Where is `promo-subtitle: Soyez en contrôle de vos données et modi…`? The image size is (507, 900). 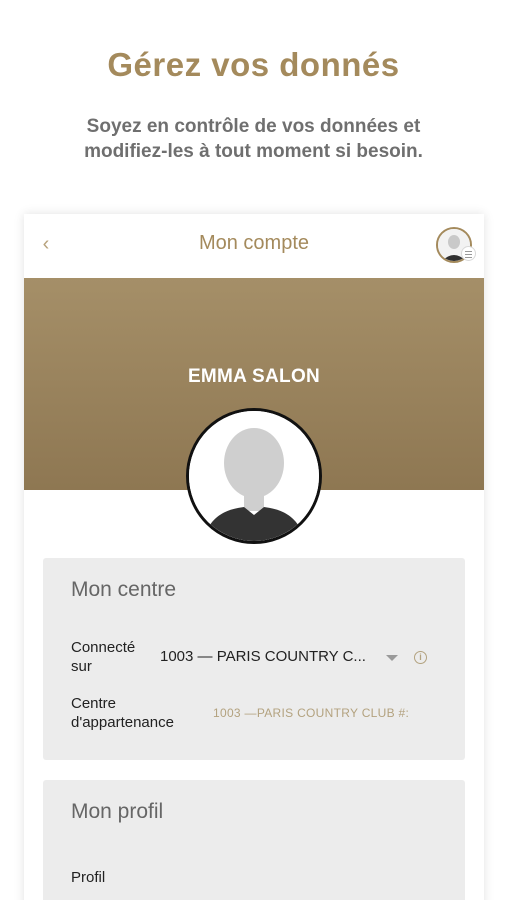
promo-subtitle: Soyez en contrôle de vos données et modi… is located at coordinates (253, 139).